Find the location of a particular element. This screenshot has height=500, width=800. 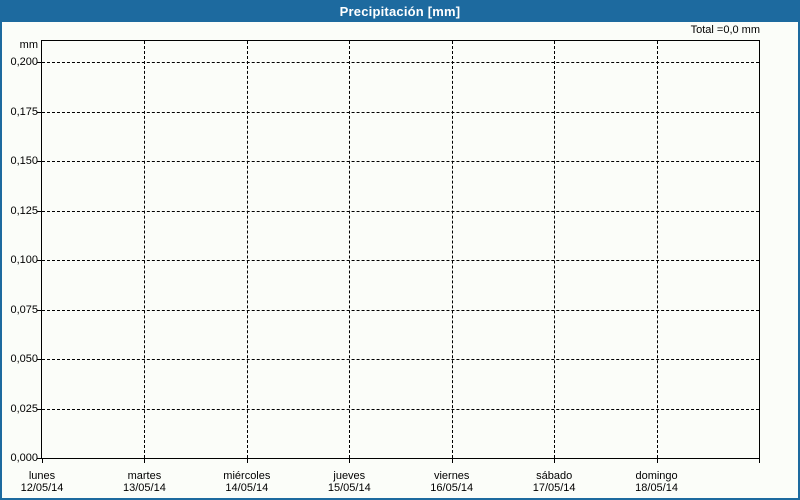

x-axis-date-label: 13/05/14 is located at coordinates (144, 488).